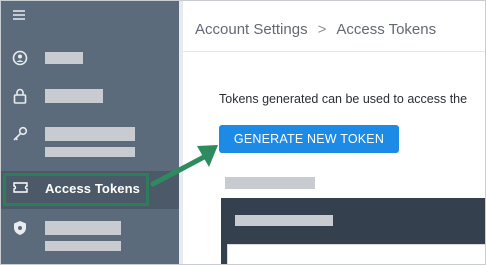  Describe the element at coordinates (20, 228) in the screenshot. I see `shield-icon` at that location.